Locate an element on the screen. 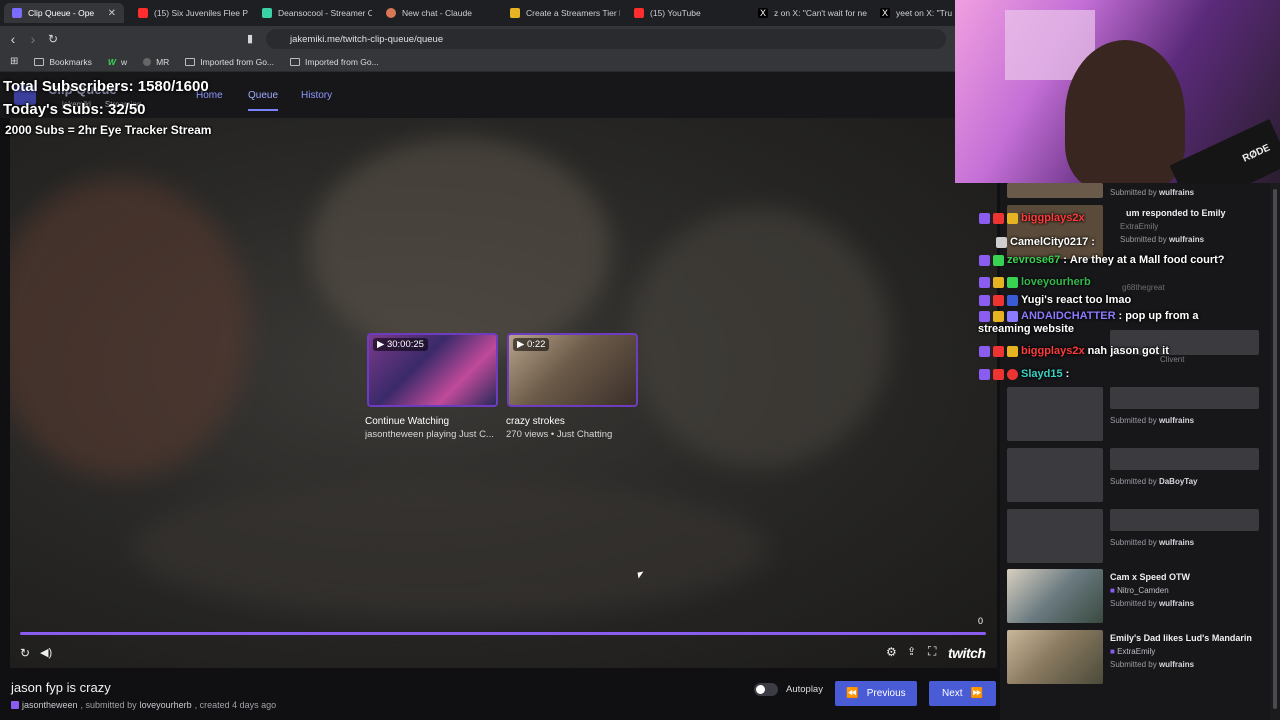 The height and width of the screenshot is (720, 1280). browser-tab: (15) YouTube is located at coordinates (685, 13).